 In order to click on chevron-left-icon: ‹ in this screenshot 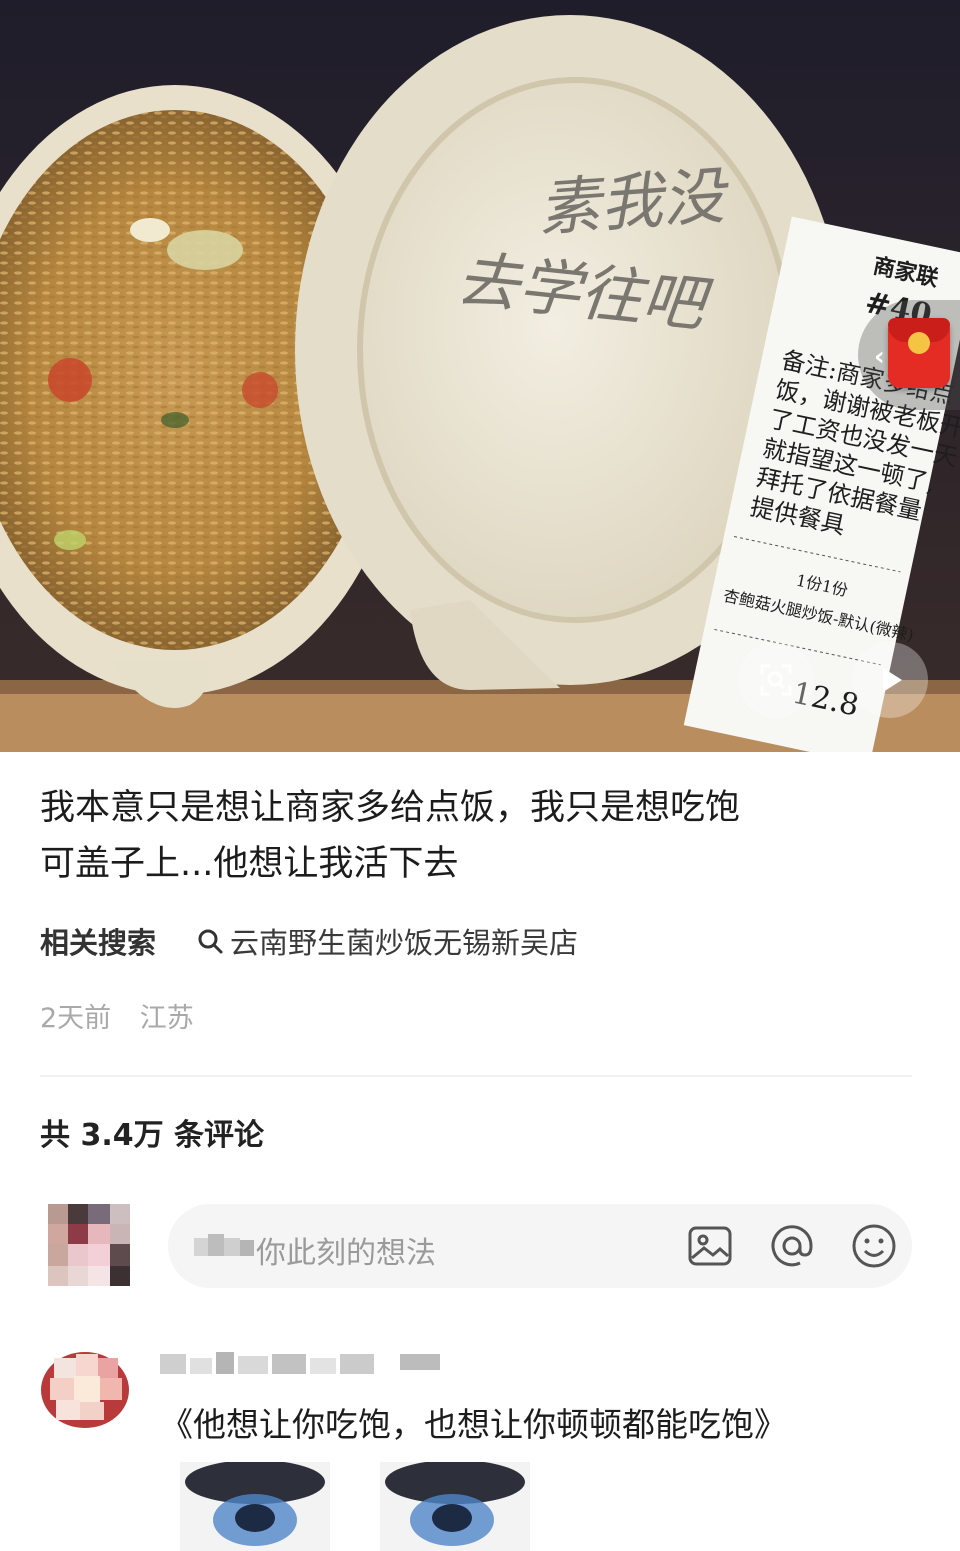, I will do `click(879, 357)`.